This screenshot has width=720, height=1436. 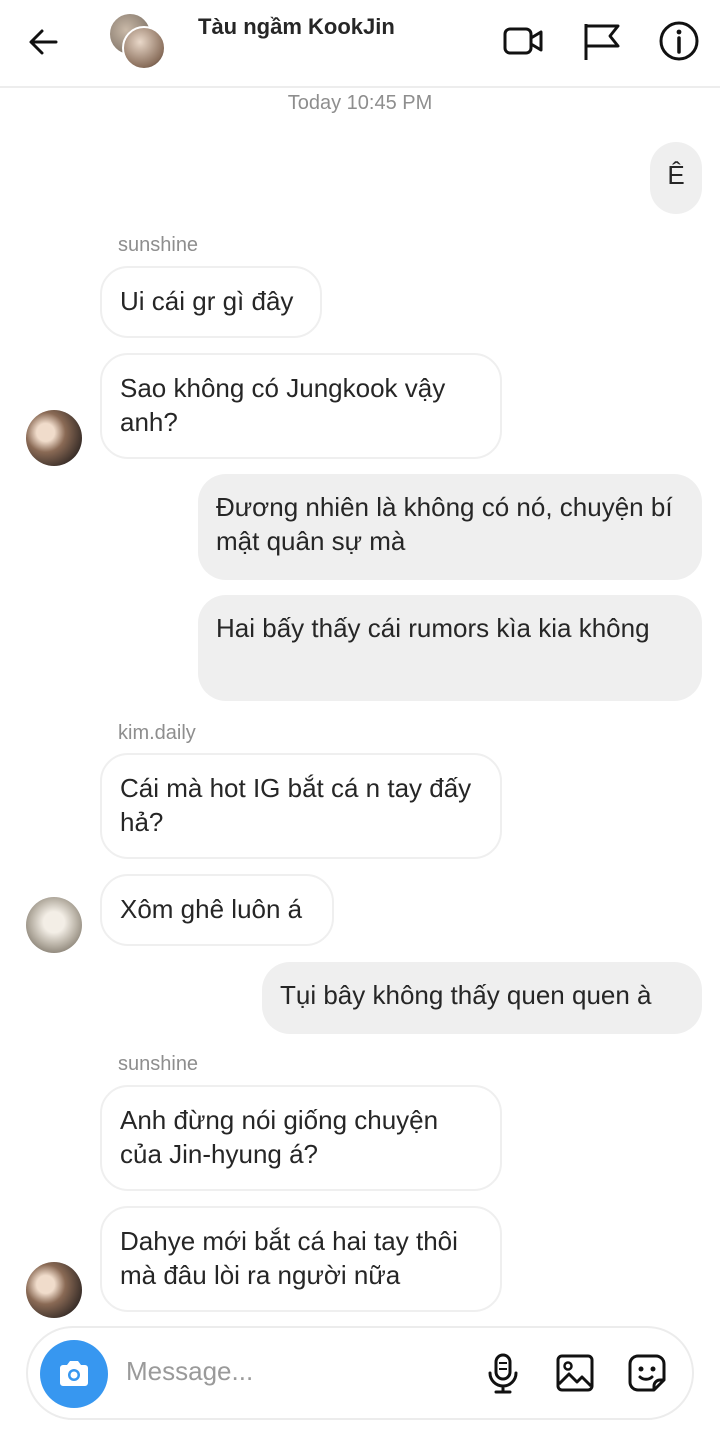 I want to click on gallery-icon, so click(x=575, y=1373).